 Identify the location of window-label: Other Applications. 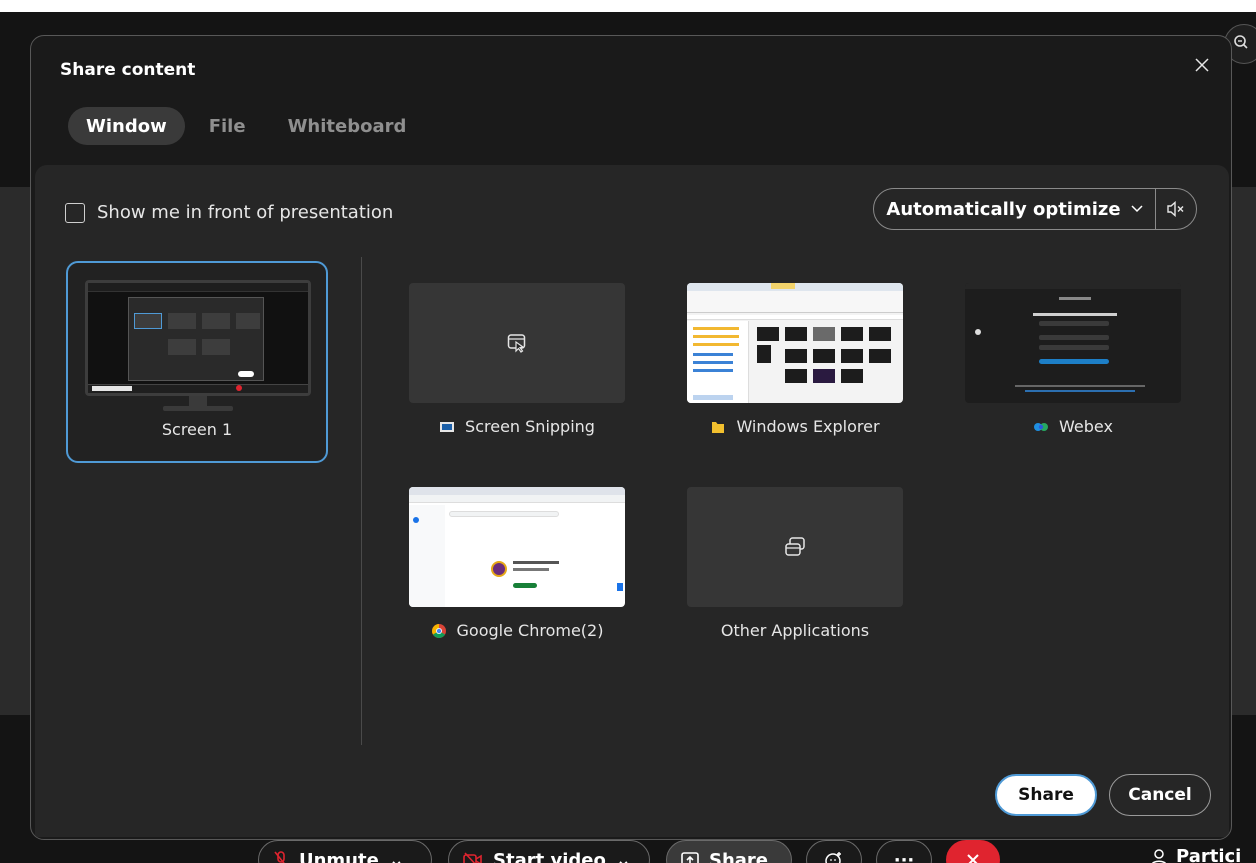
(795, 630).